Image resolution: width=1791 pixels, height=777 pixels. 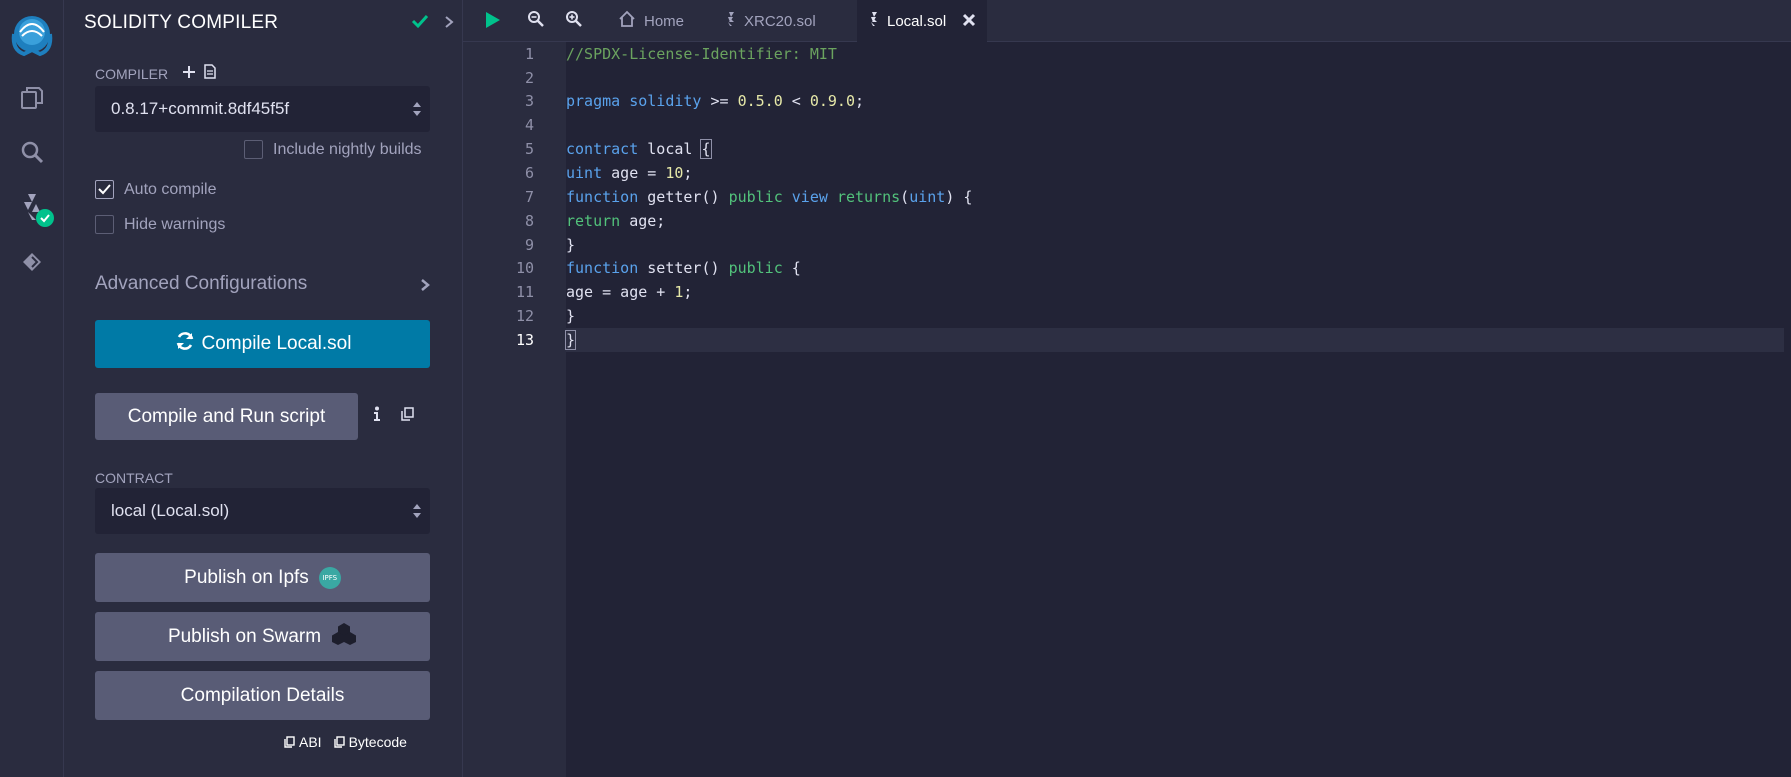 I want to click on active-line-highlight, so click(x=1175, y=340).